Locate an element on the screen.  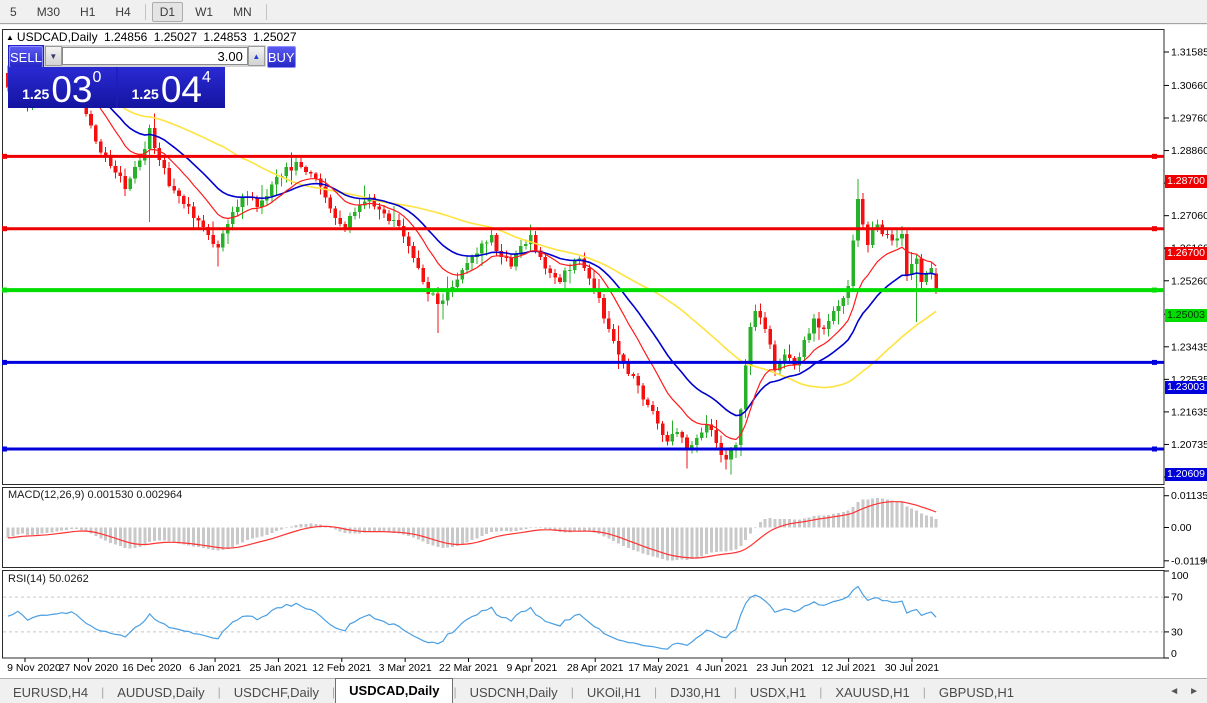
buy-price-point: 4 is located at coordinates (206, 77).